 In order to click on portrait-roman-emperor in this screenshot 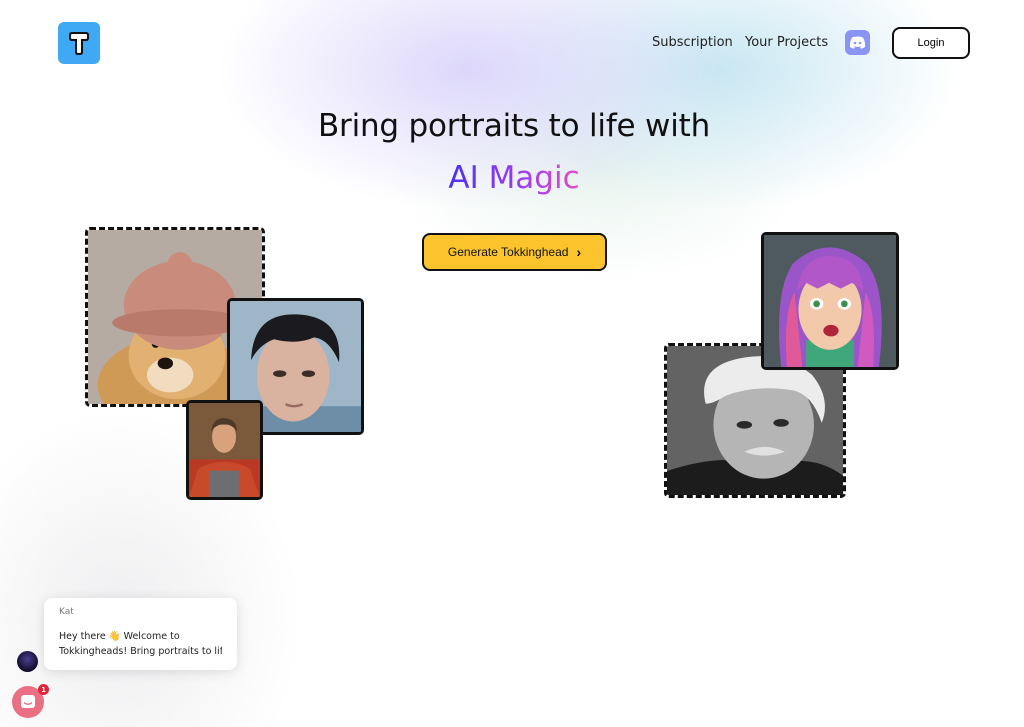, I will do `click(224, 450)`.